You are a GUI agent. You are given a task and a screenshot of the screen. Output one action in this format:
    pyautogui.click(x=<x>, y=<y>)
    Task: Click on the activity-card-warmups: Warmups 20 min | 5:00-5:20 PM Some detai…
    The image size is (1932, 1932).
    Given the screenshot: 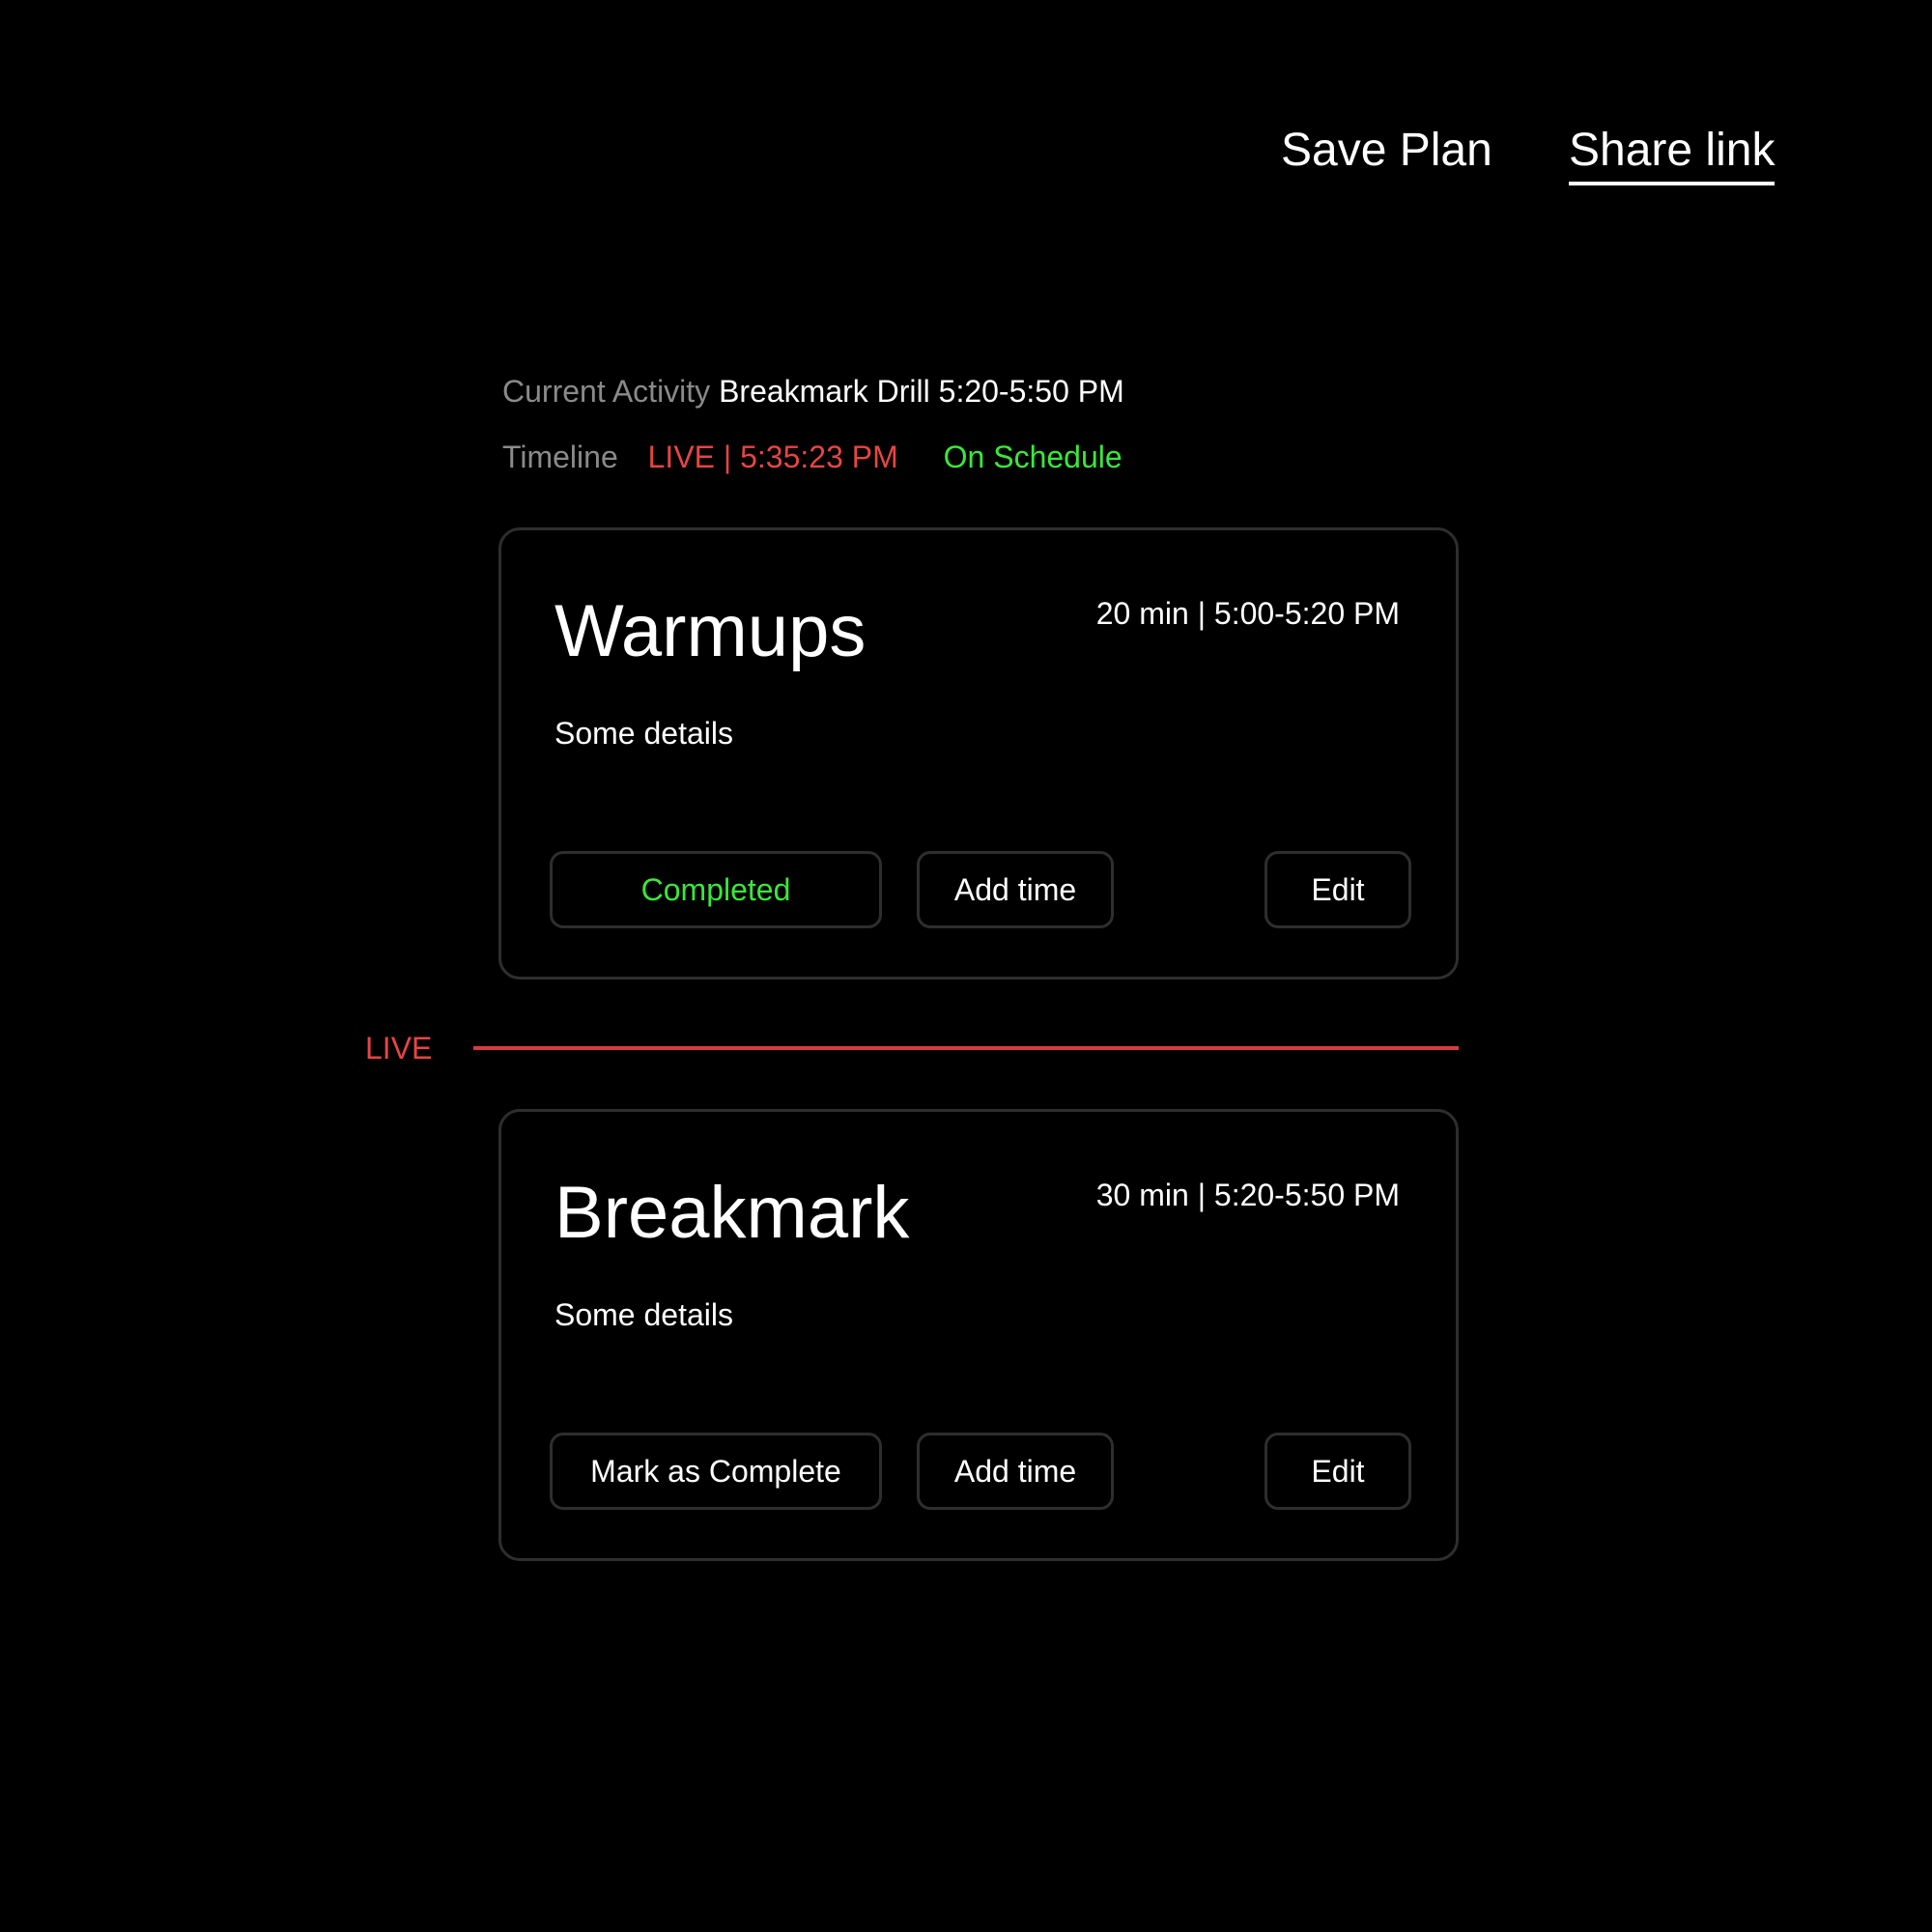 What is the action you would take?
    pyautogui.click(x=978, y=753)
    